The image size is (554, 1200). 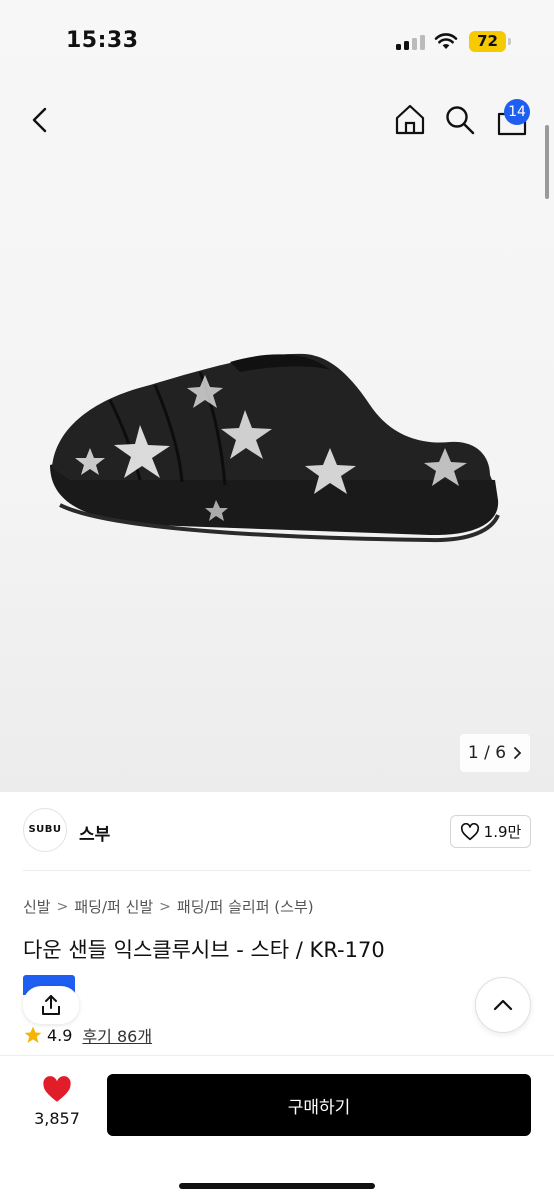 What do you see at coordinates (94, 832) in the screenshot?
I see `brand-name: 스부` at bounding box center [94, 832].